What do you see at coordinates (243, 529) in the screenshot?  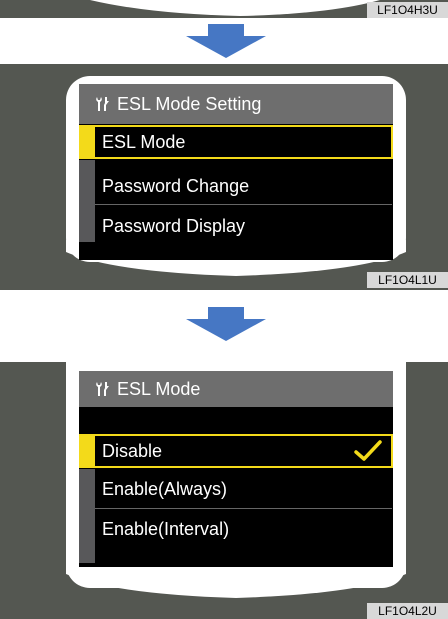 I see `menu-item-enable-interval: Enable(Interval)` at bounding box center [243, 529].